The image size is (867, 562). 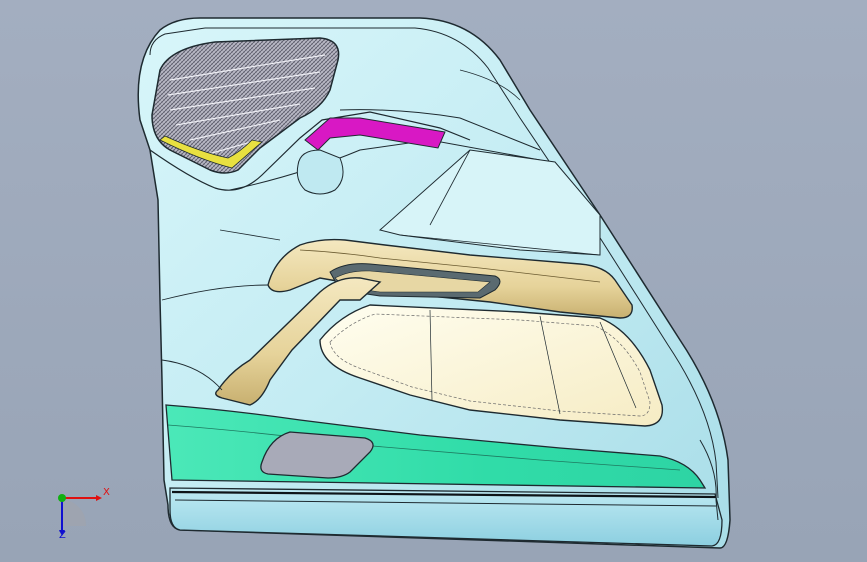 I want to click on triad-graphic, so click(x=80, y=515).